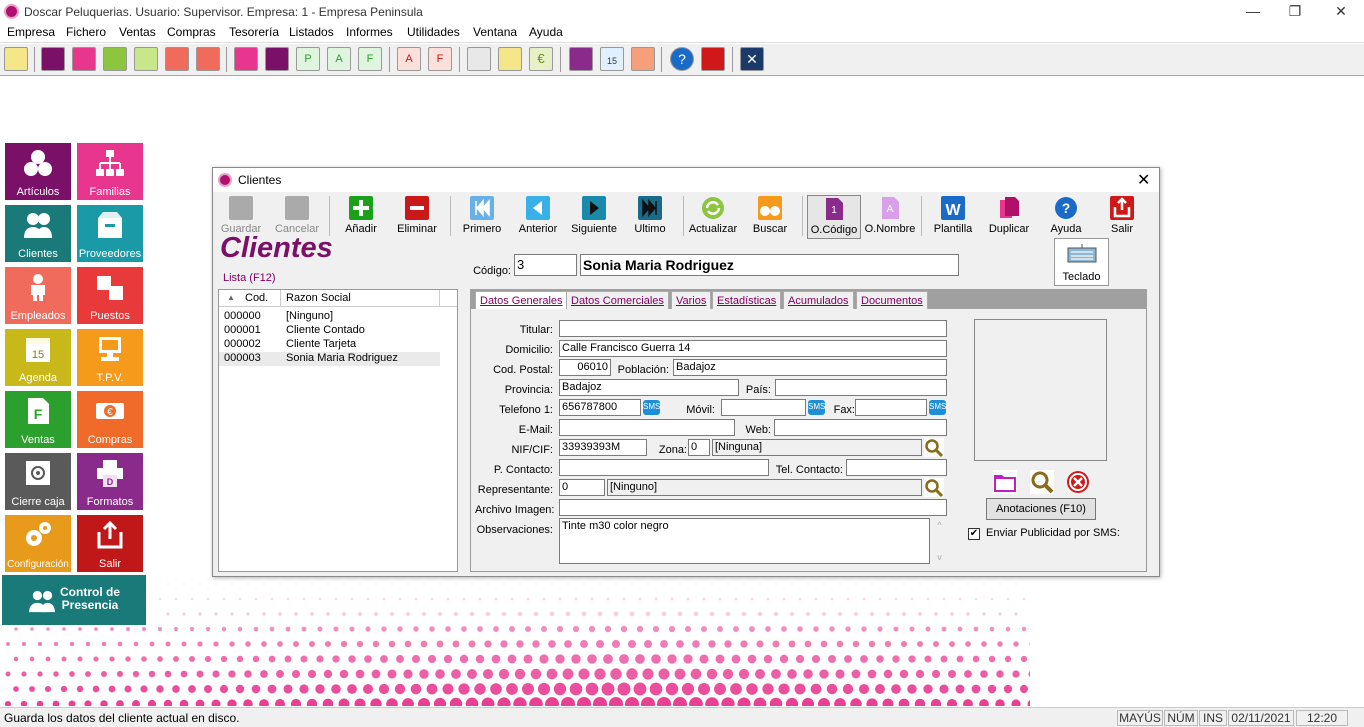 This screenshot has height=727, width=1364. Describe the element at coordinates (892, 300) in the screenshot. I see `tab-documentos: Documentos` at that location.